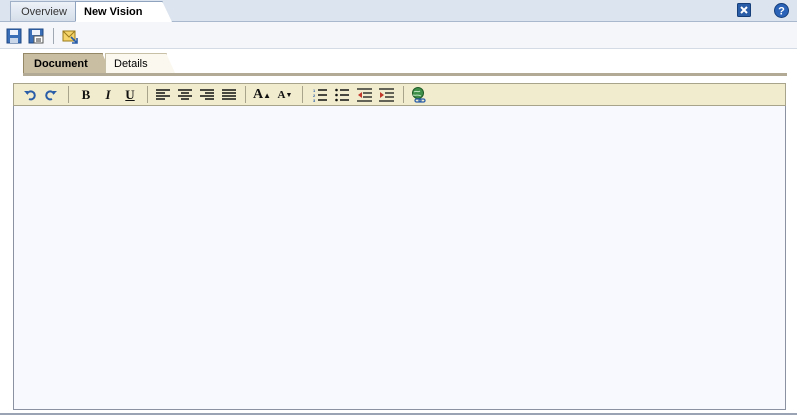 The width and height of the screenshot is (797, 420). Describe the element at coordinates (70, 36) in the screenshot. I see `send-icon` at that location.